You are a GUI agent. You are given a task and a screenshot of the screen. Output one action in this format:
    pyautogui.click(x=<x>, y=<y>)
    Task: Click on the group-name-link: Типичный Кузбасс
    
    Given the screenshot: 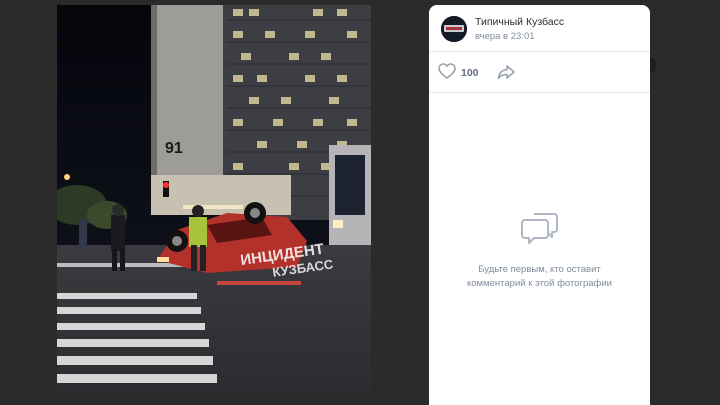 What is the action you would take?
    pyautogui.click(x=519, y=22)
    